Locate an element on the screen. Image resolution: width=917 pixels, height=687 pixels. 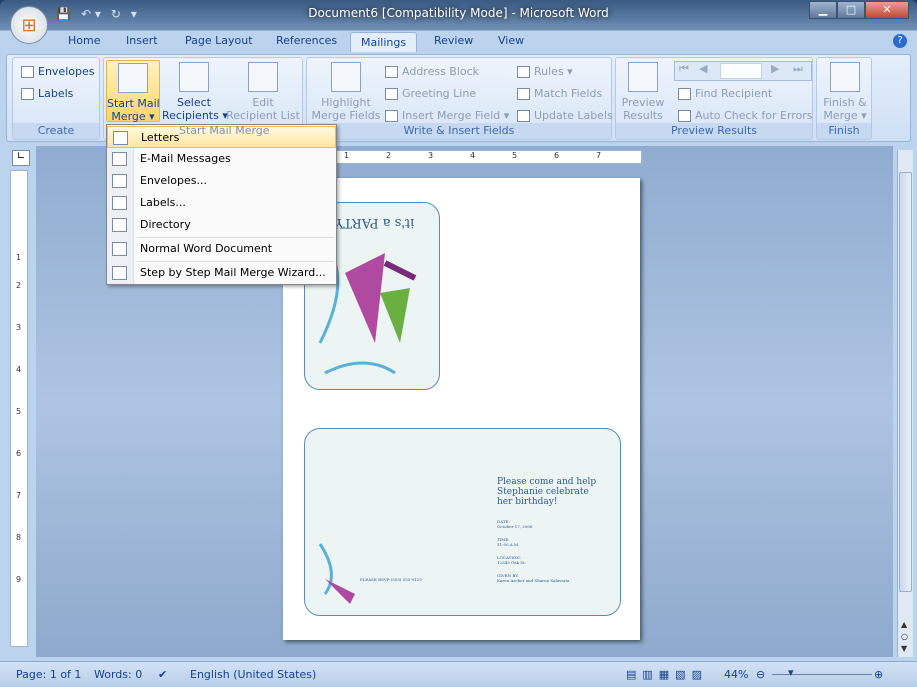
group-label: Finish is located at coordinates (844, 131).